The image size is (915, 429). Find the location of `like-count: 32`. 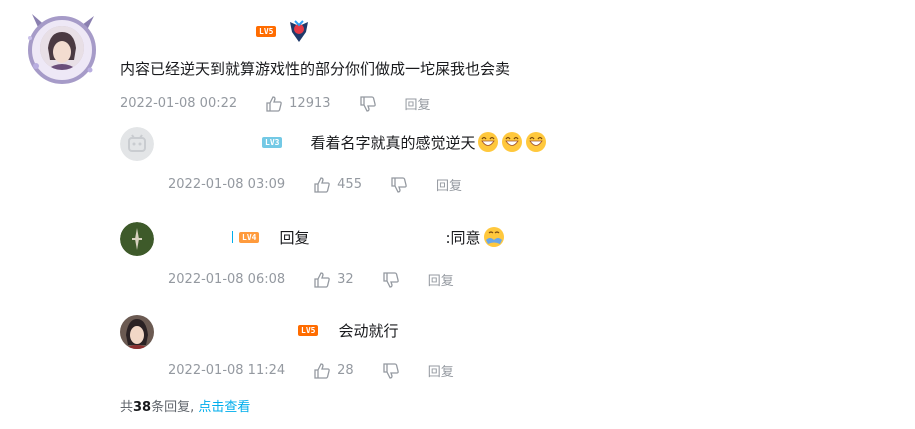

like-count: 32 is located at coordinates (345, 279).